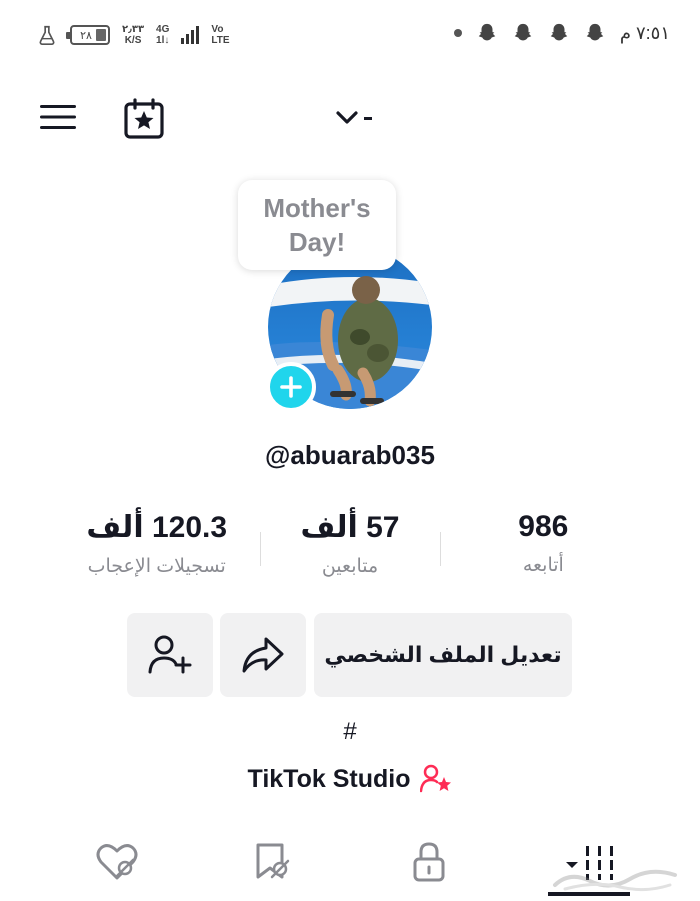 This screenshot has height=901, width=700. I want to click on network-activity: 1l↓, so click(163, 40).